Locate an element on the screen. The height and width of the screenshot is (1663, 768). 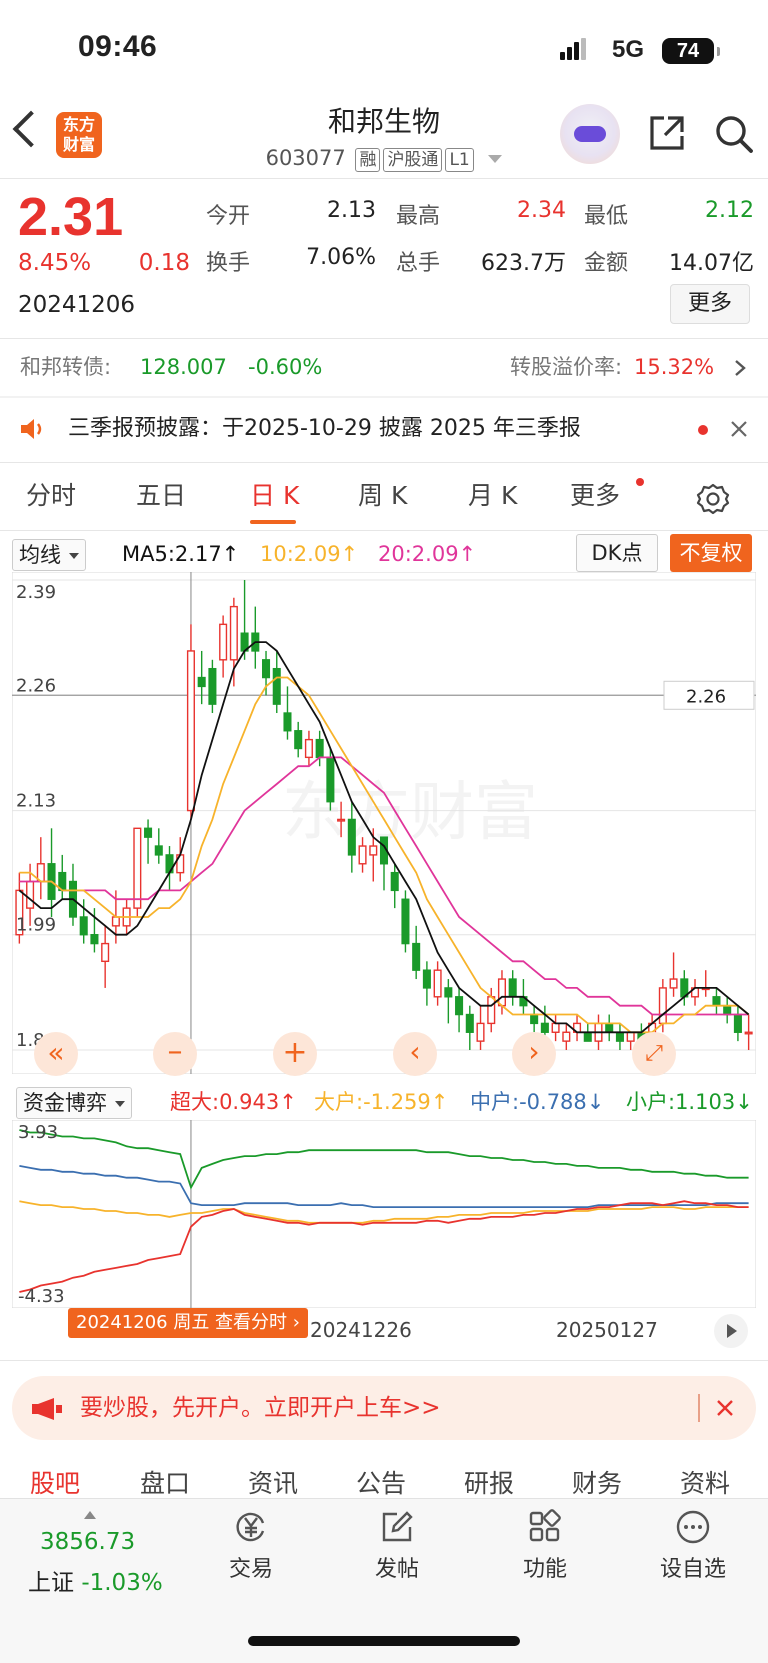
label-open: 今开 is located at coordinates (228, 216).